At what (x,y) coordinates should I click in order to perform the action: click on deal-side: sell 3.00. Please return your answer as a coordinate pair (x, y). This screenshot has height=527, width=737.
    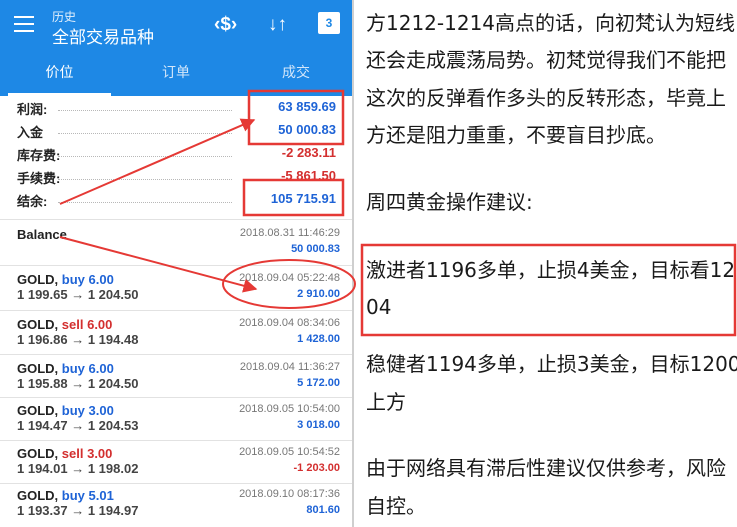
    Looking at the image, I should click on (87, 453).